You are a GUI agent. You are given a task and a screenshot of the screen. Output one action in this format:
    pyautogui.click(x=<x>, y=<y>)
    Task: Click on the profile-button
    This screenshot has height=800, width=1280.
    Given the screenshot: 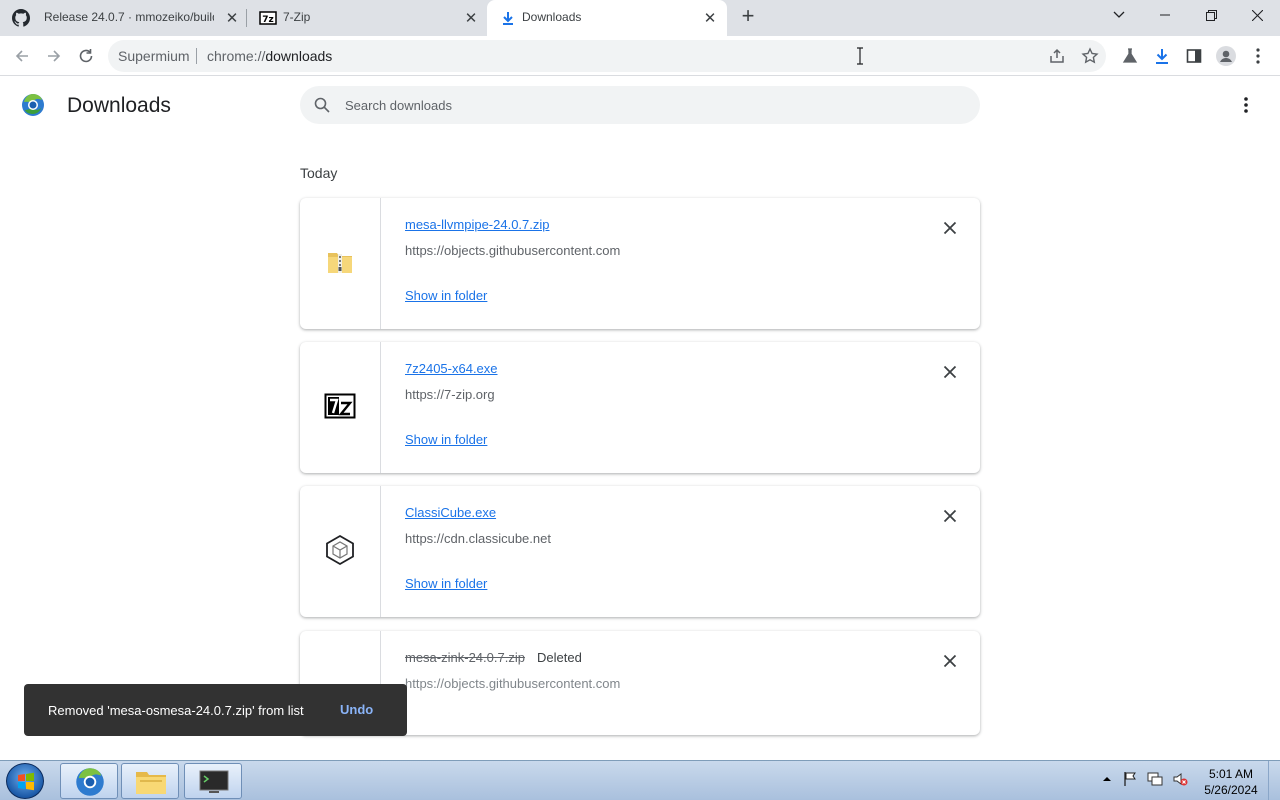 What is the action you would take?
    pyautogui.click(x=1226, y=56)
    